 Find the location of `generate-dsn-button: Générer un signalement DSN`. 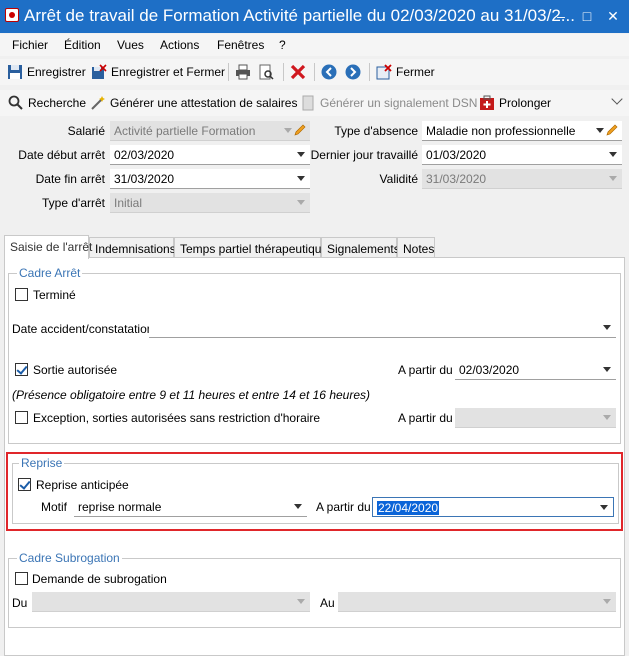

generate-dsn-button: Générer un signalement DSN is located at coordinates (388, 103).